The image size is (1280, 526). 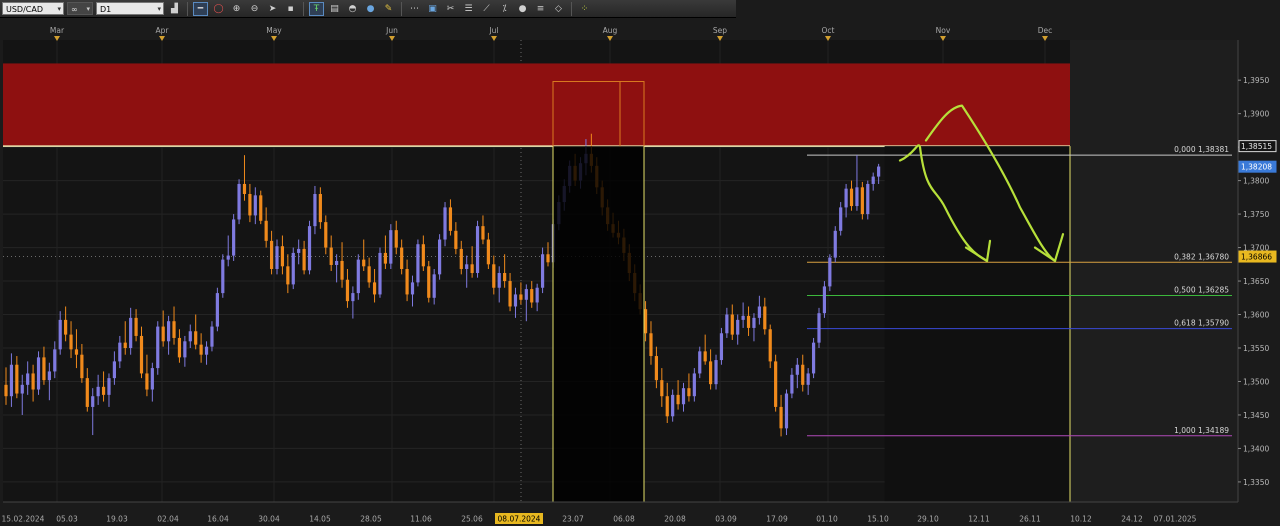 What do you see at coordinates (1175, 519) in the screenshot?
I see `date-label: 07.01.2025` at bounding box center [1175, 519].